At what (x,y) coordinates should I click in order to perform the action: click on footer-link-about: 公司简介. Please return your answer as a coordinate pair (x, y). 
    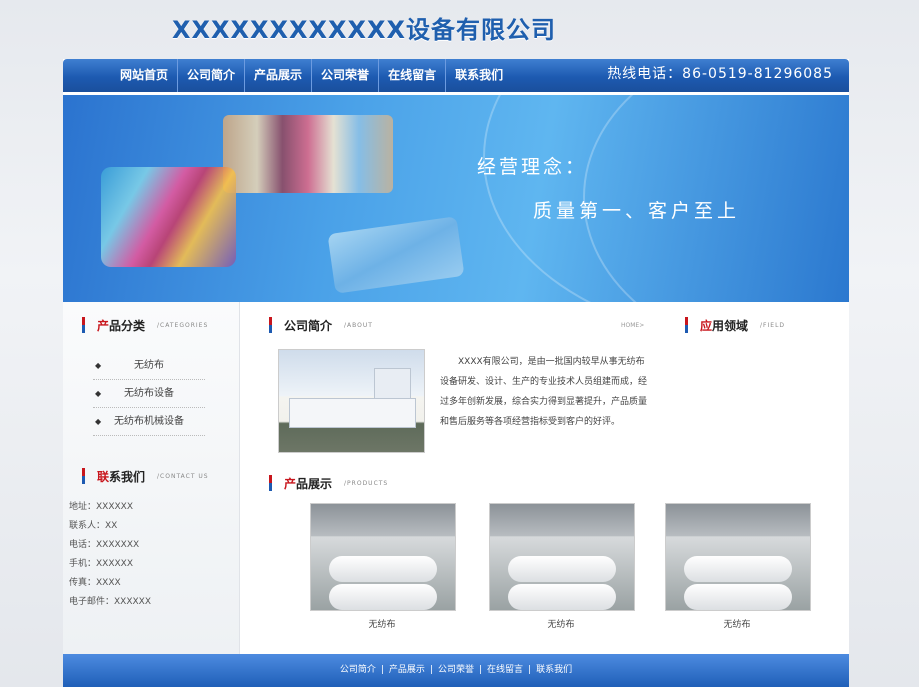
    Looking at the image, I should click on (358, 670).